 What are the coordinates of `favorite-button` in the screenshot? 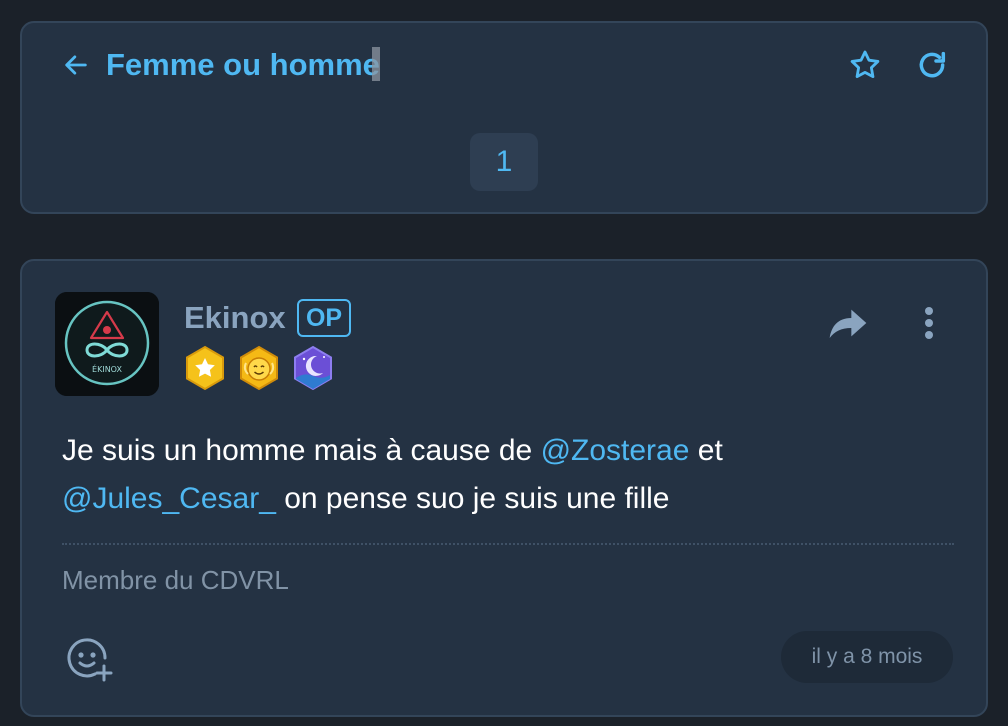 It's located at (865, 65).